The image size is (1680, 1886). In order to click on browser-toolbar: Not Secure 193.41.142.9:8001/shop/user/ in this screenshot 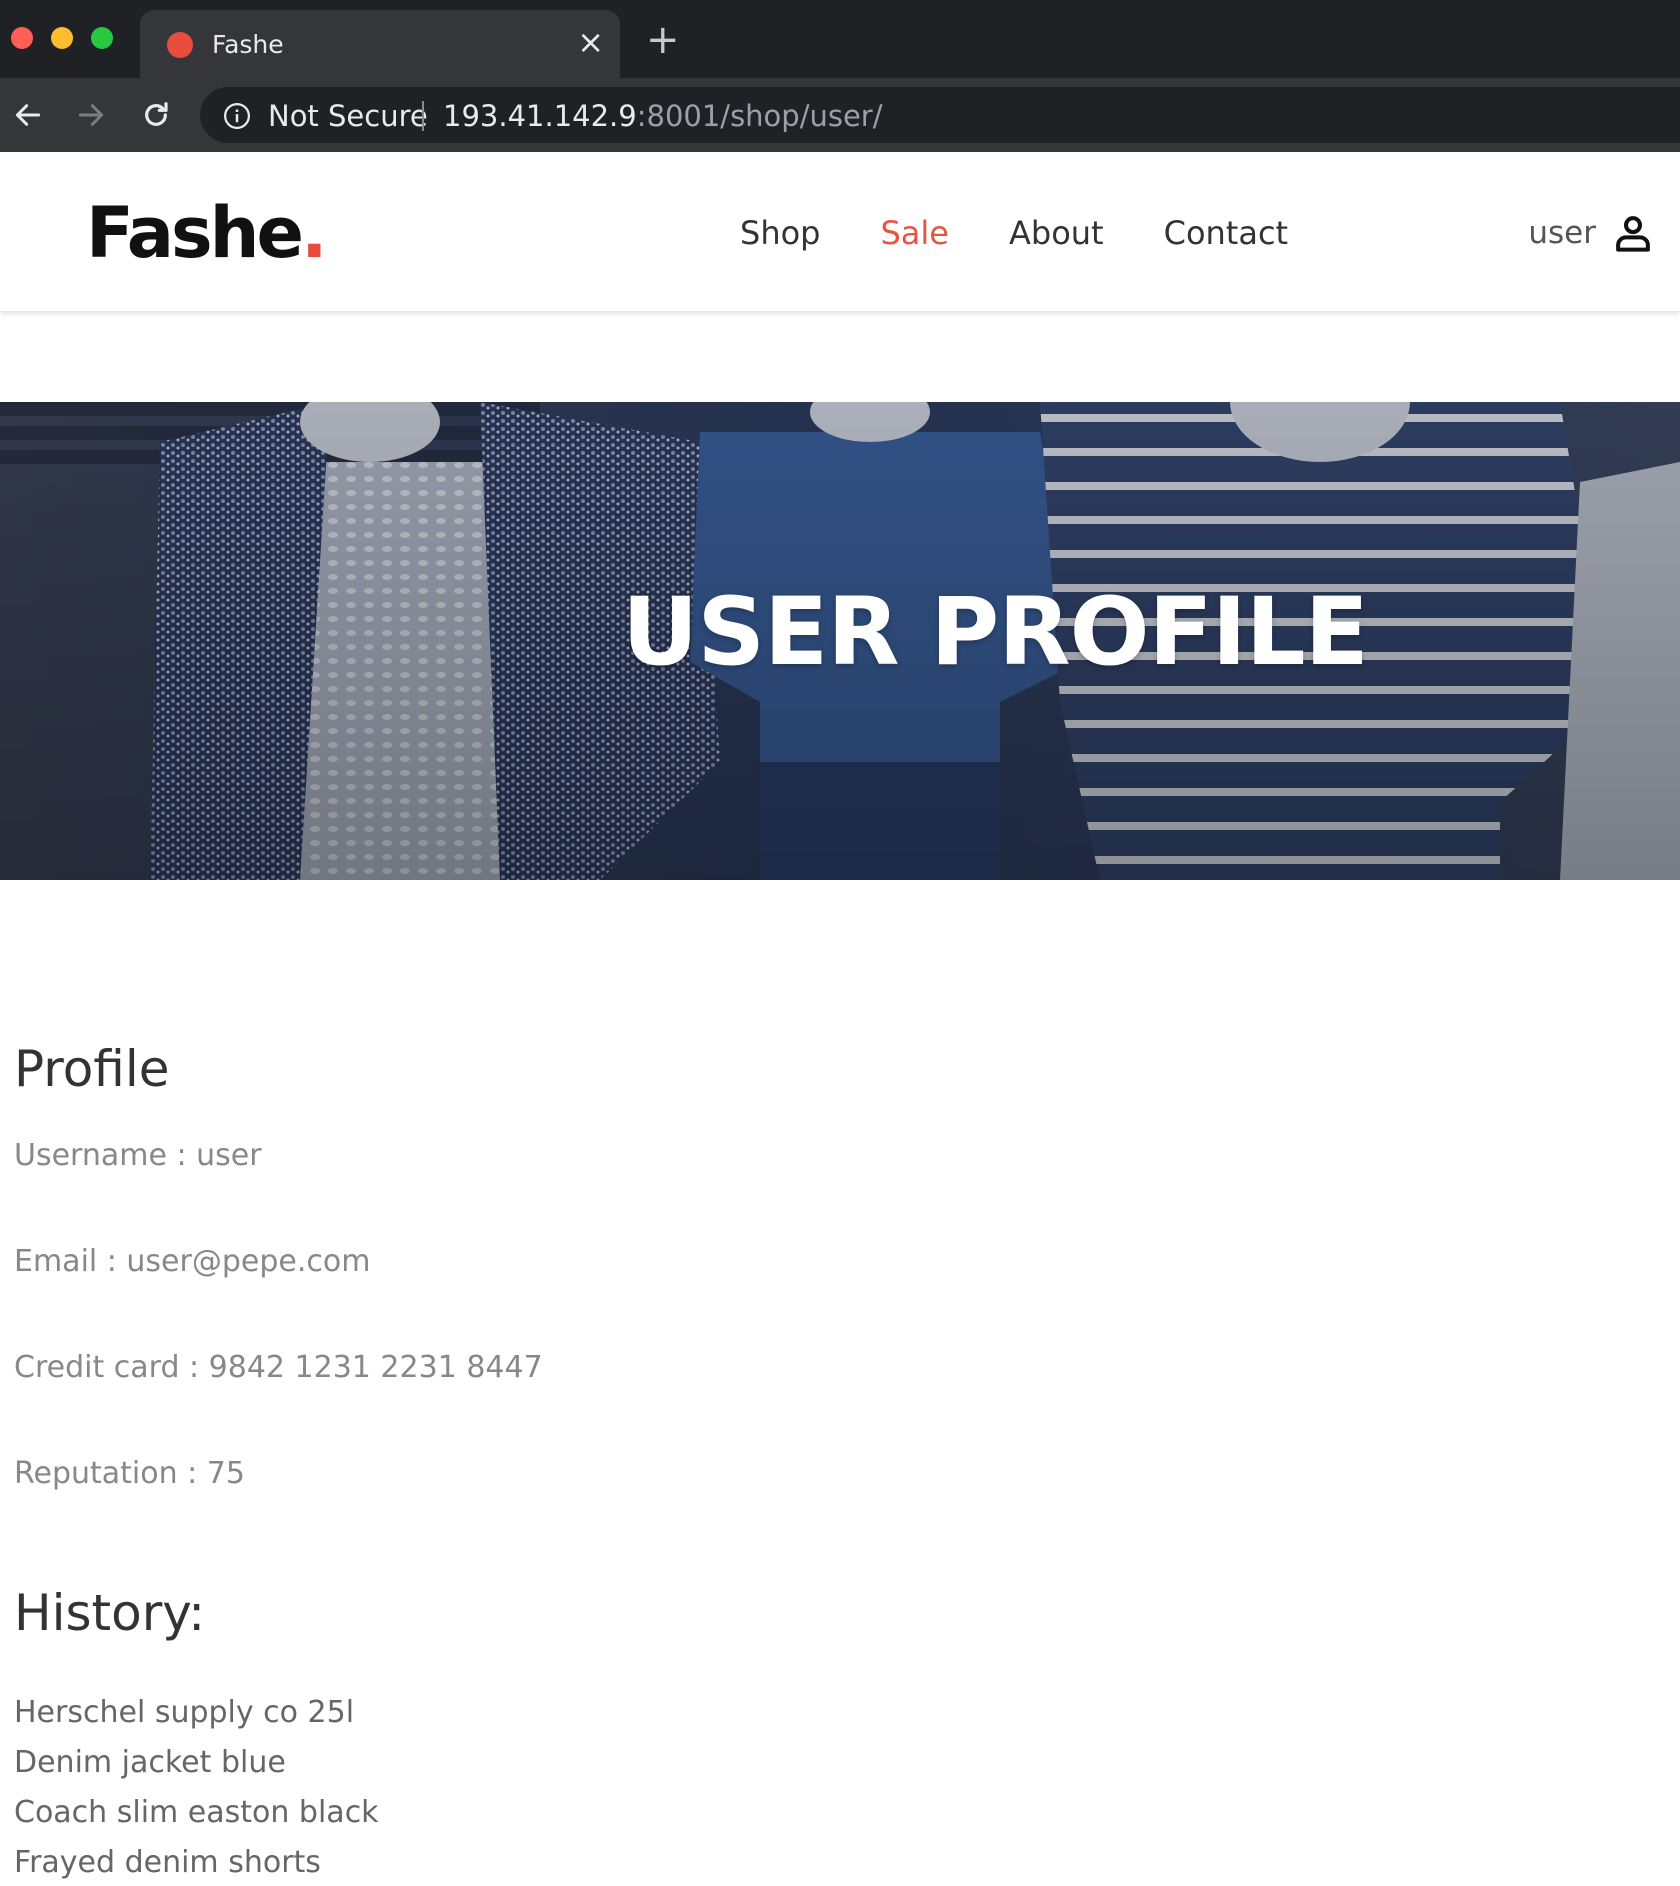, I will do `click(840, 115)`.